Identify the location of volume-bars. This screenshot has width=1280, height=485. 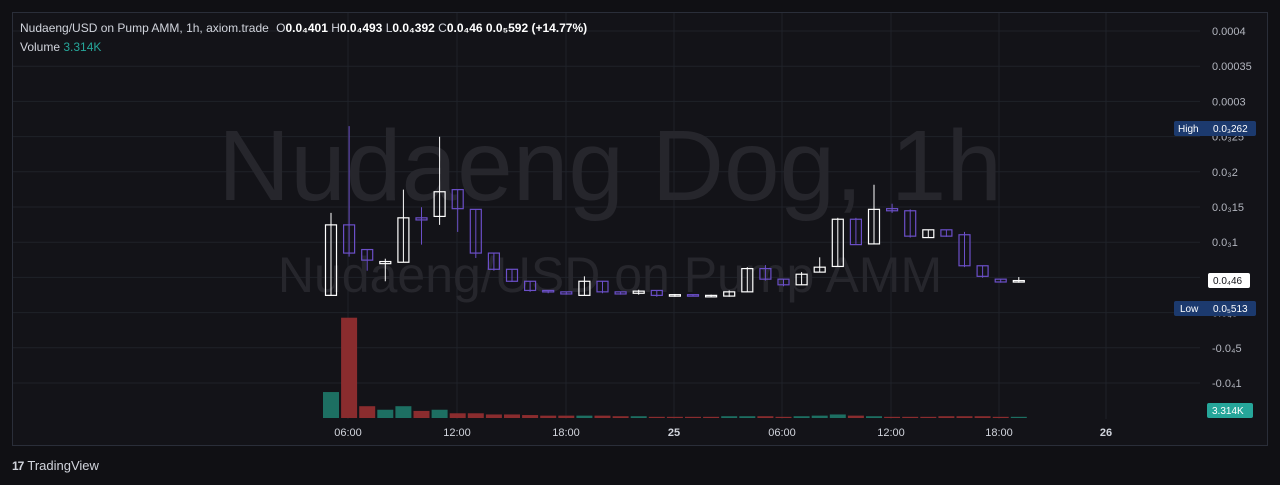
(675, 367).